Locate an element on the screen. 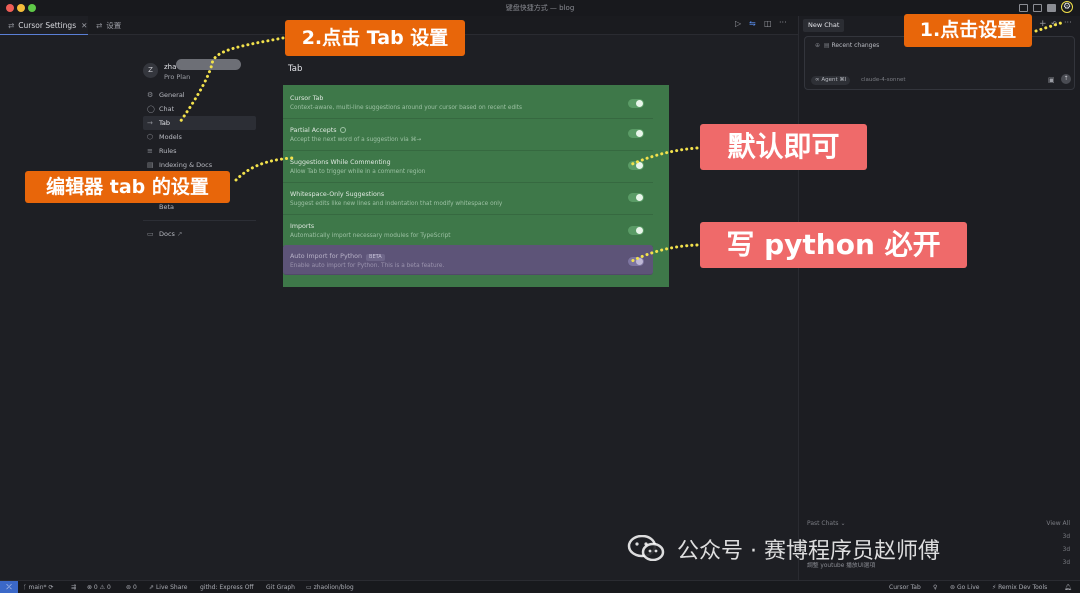 Image resolution: width=1080 pixels, height=593 pixels. watermark-text: 公众号 · 赛博程序员赵师傅 is located at coordinates (808, 551).